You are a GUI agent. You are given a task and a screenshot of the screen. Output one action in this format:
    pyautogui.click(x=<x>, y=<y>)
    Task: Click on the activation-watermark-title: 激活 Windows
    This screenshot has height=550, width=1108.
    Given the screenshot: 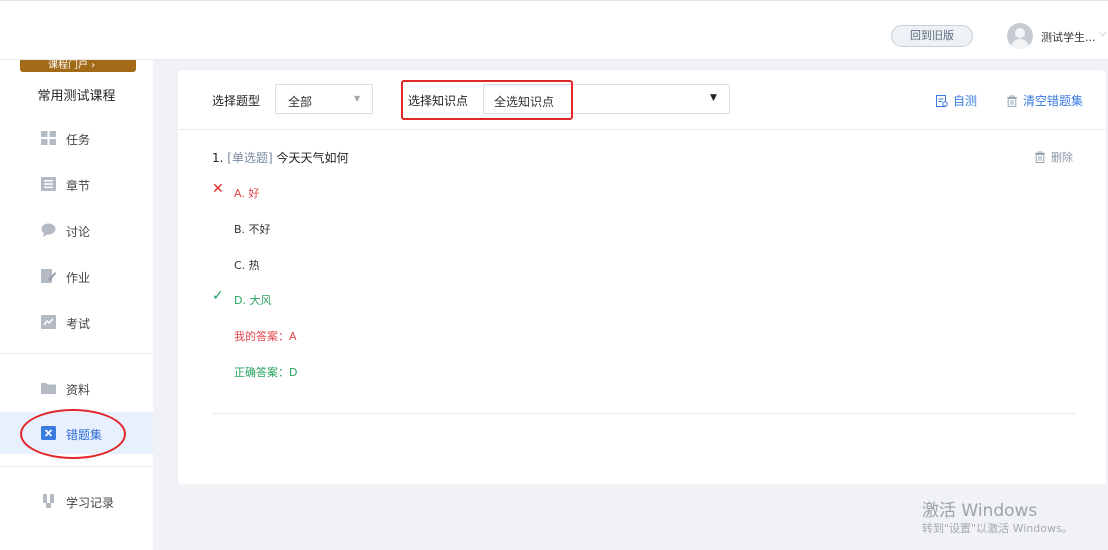 What is the action you would take?
    pyautogui.click(x=980, y=511)
    